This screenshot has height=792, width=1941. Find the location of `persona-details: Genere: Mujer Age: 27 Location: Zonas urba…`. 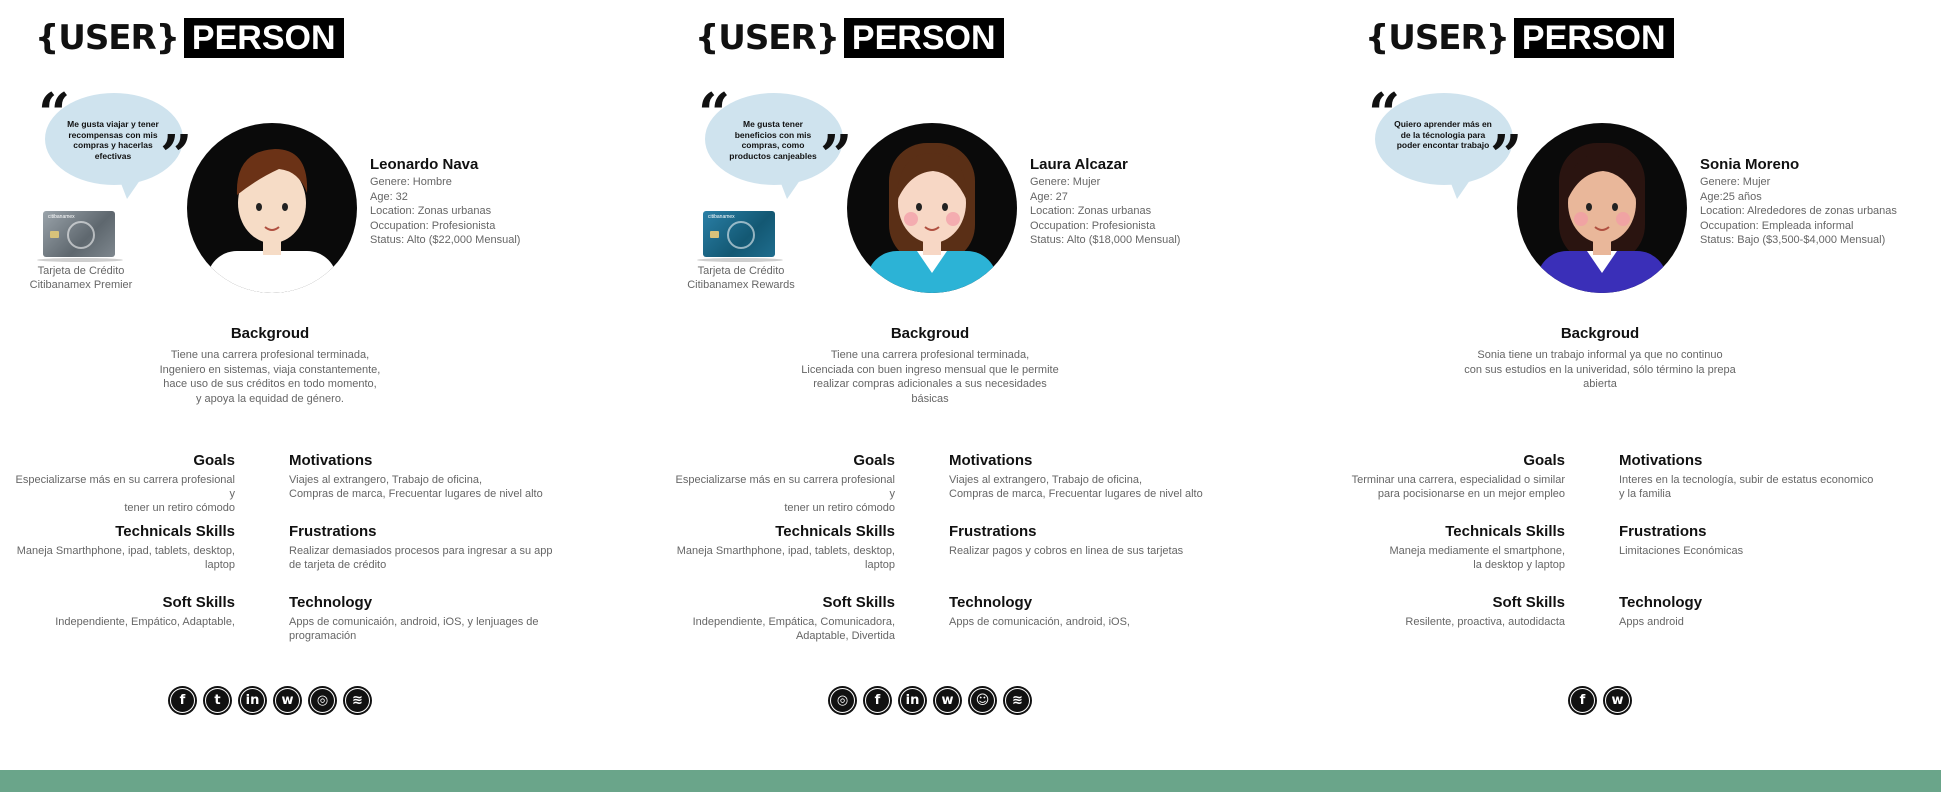

persona-details: Genere: Mujer Age: 27 Location: Zonas urba… is located at coordinates (1175, 211).